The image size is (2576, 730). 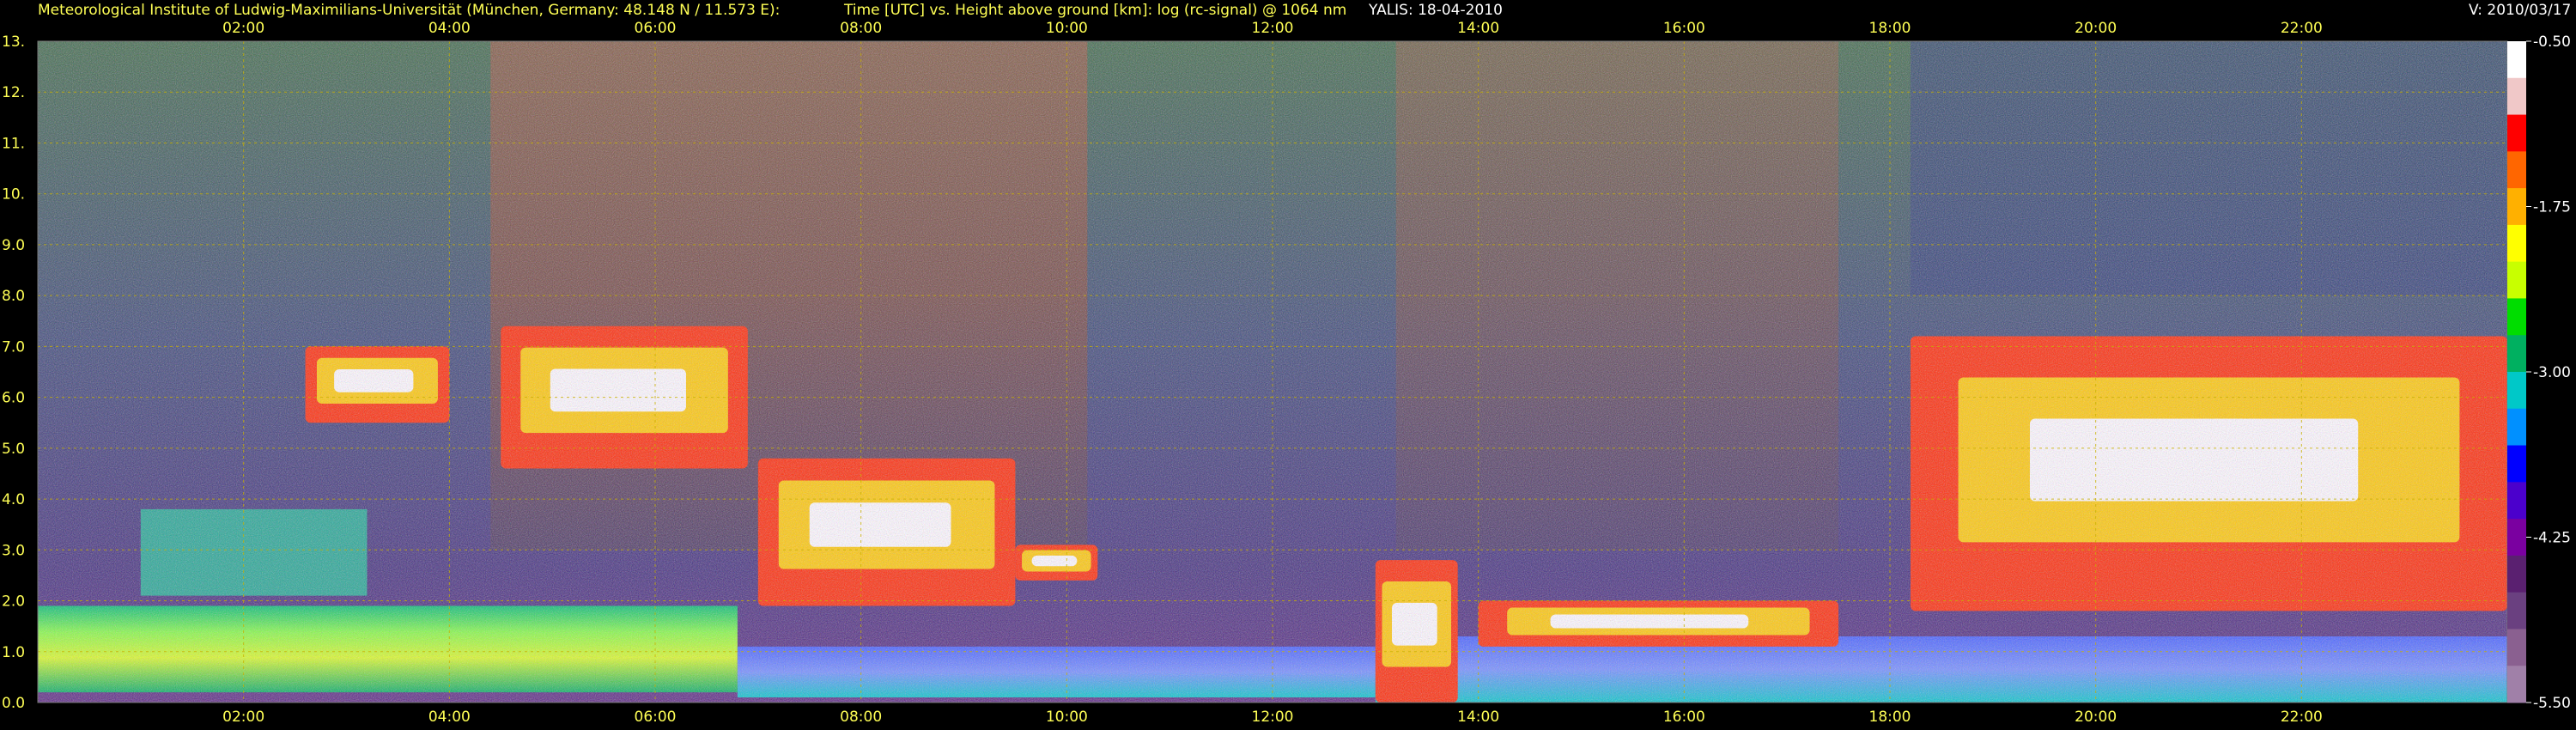 What do you see at coordinates (1478, 28) in the screenshot?
I see `x-tick-label-top: 14:00` at bounding box center [1478, 28].